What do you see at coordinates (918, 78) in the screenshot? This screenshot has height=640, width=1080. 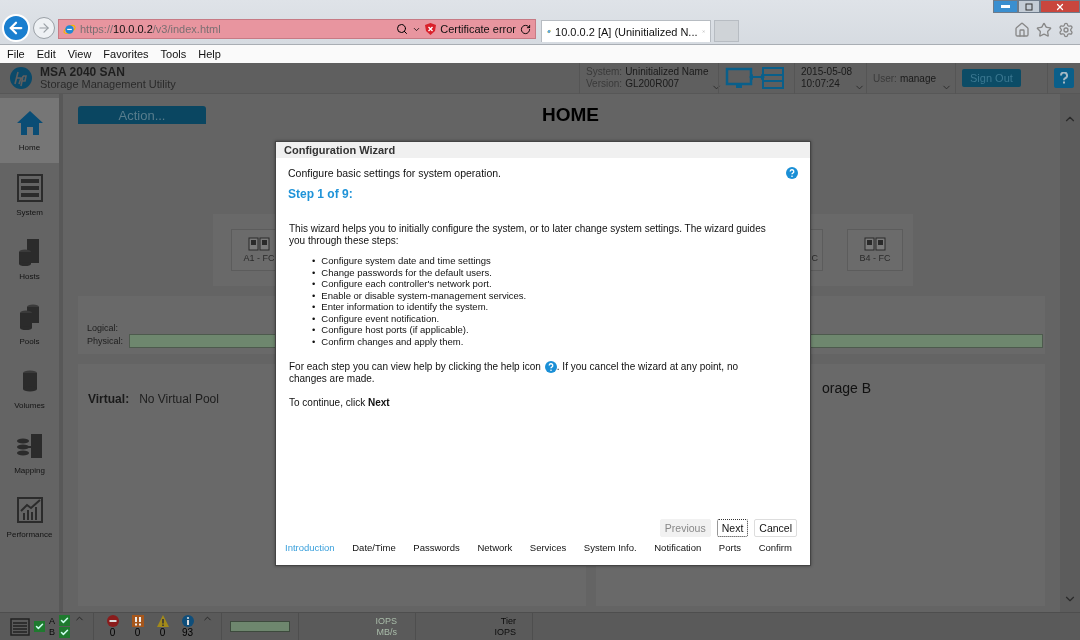 I see `user-name: manage` at bounding box center [918, 78].